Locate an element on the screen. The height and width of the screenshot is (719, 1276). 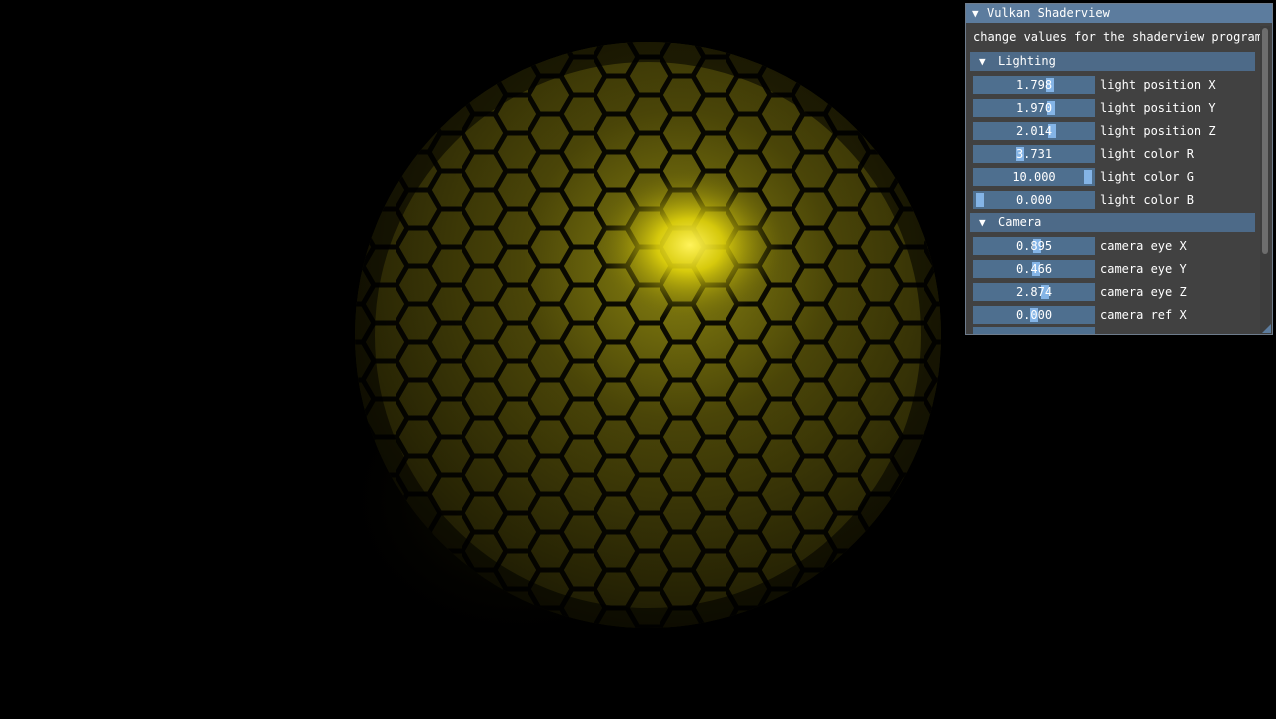
slider-value: 0.895 is located at coordinates (1034, 246).